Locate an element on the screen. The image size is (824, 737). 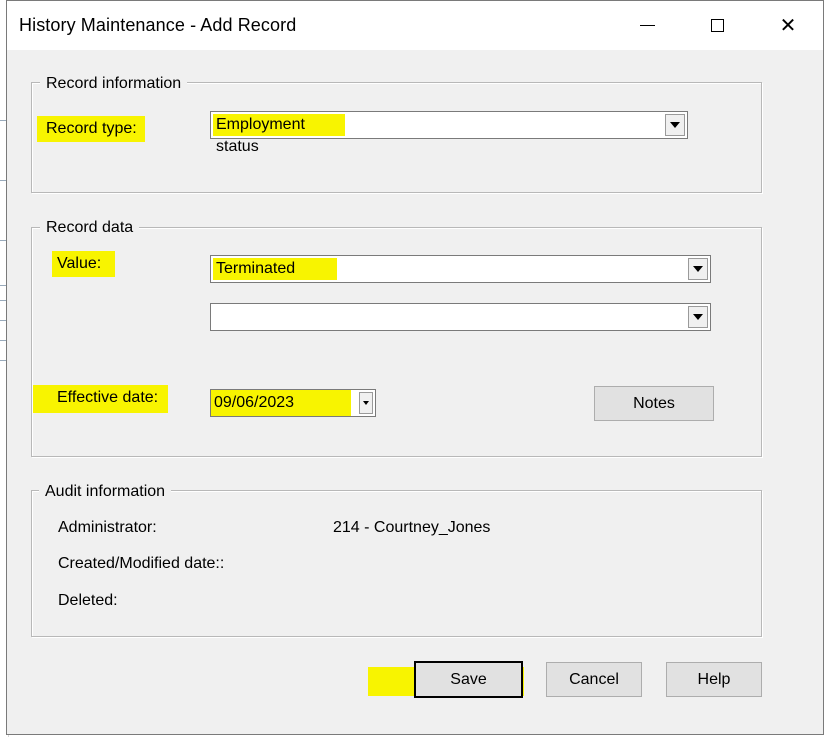
minimize-icon is located at coordinates (647, 25).